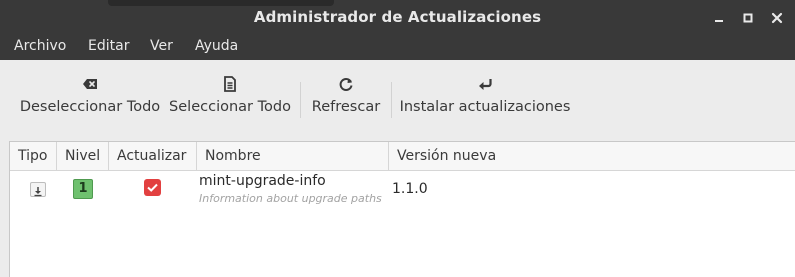  What do you see at coordinates (293, 156) in the screenshot?
I see `column-header-nombre: Nombre` at bounding box center [293, 156].